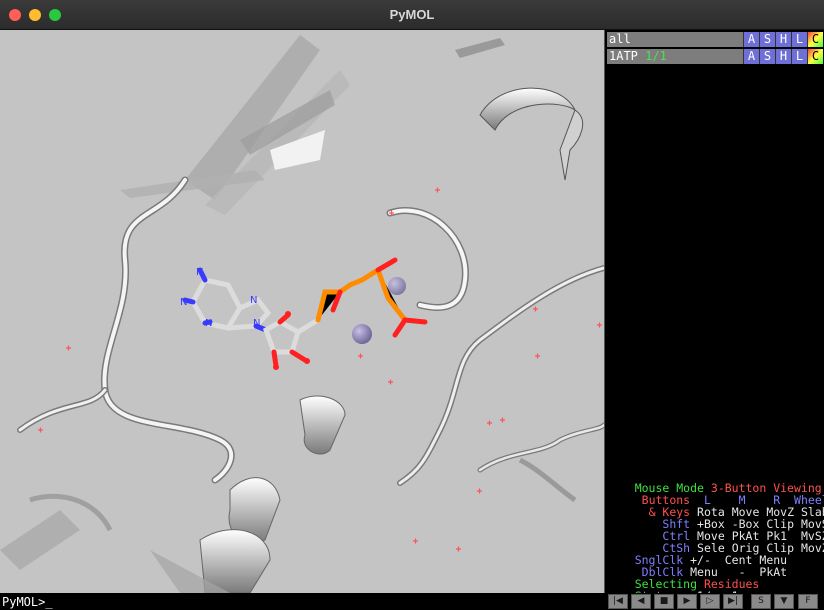 This screenshot has height=610, width=824. I want to click on title-bar: PyMOL, so click(412, 15).